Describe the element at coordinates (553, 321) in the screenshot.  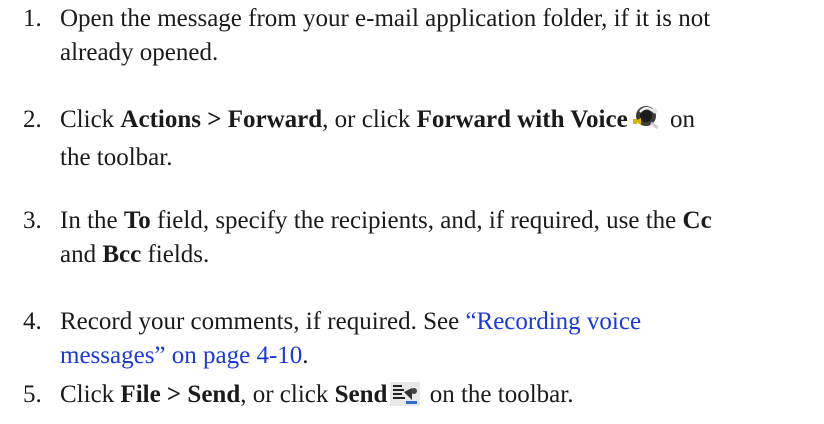
I see `cross-reference-link: “Recording voice` at that location.